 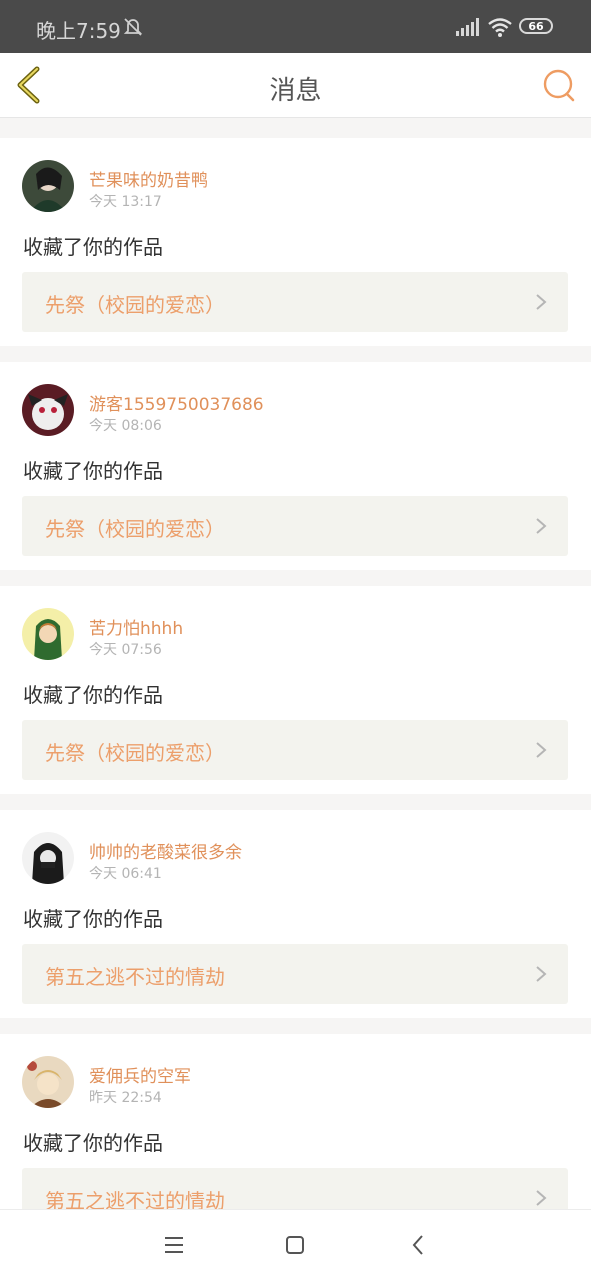 I want to click on battery-level: 66, so click(x=536, y=26).